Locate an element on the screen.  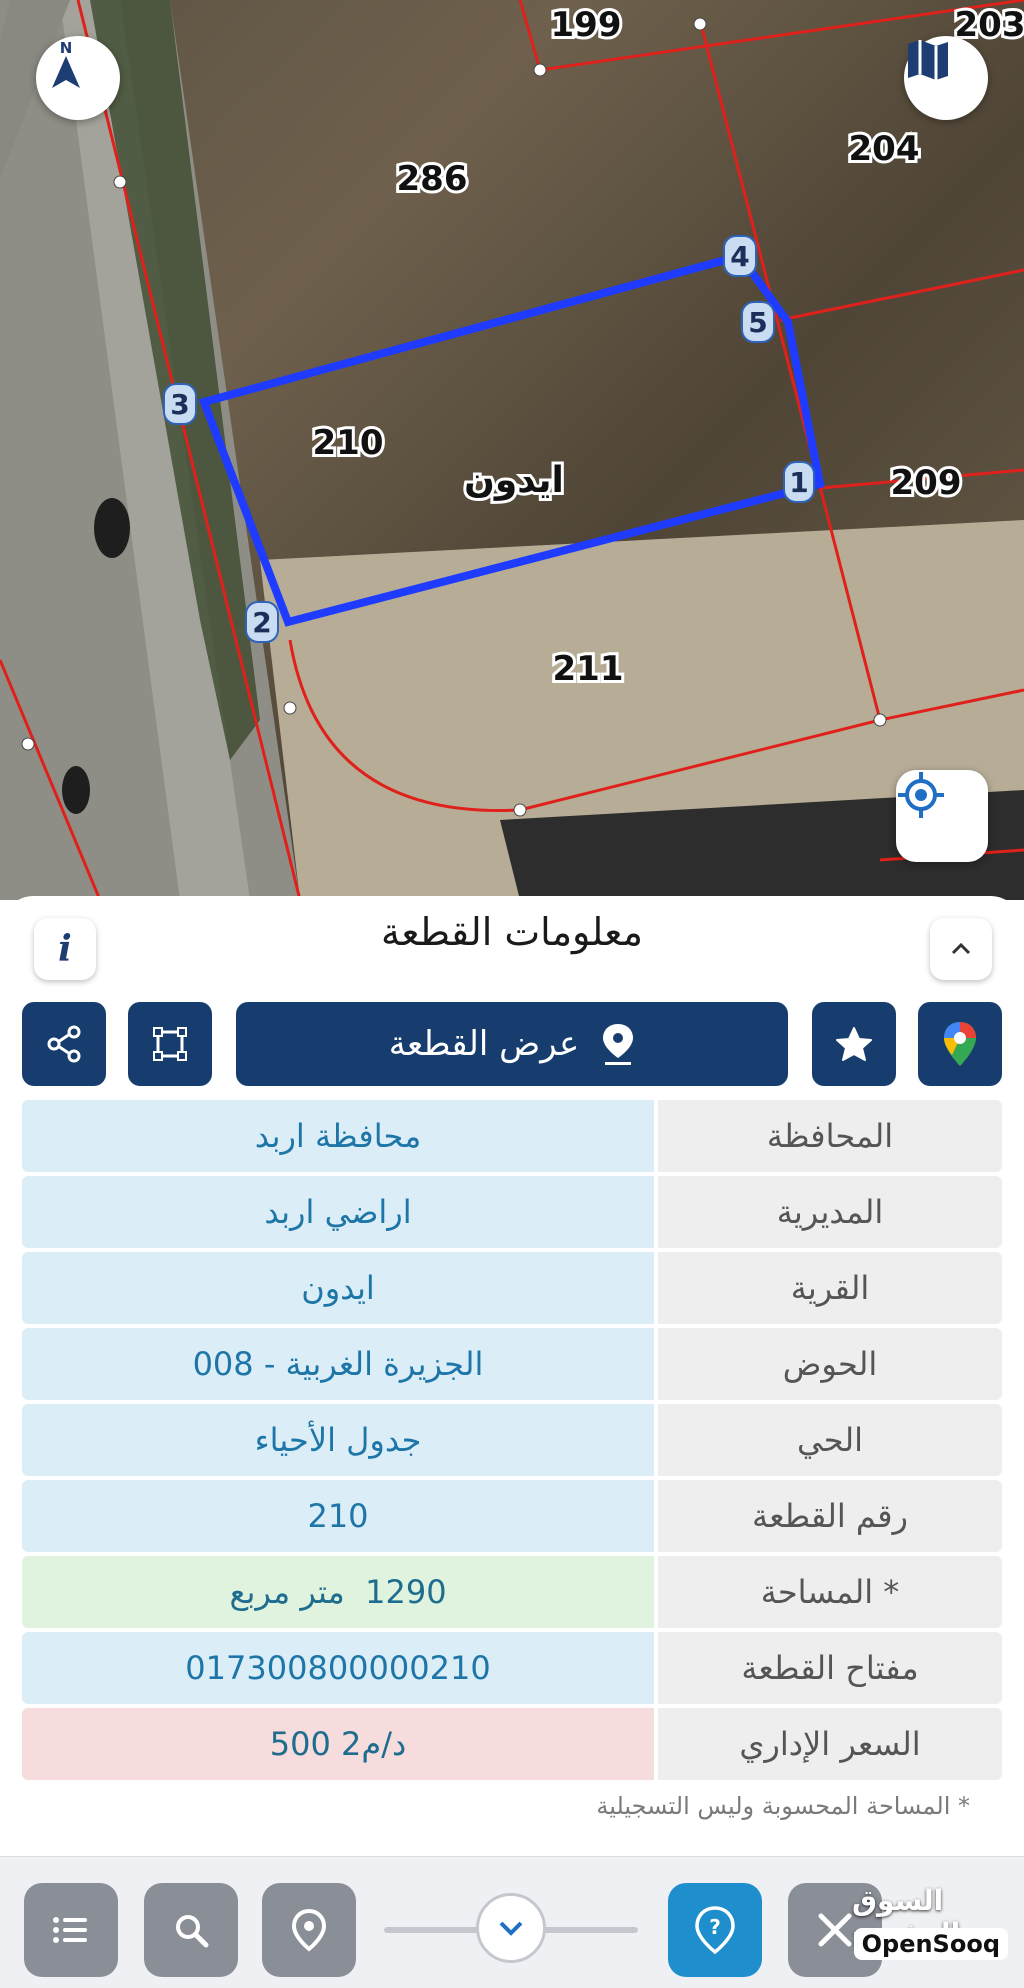
compass-letter: N is located at coordinates (66, 48).